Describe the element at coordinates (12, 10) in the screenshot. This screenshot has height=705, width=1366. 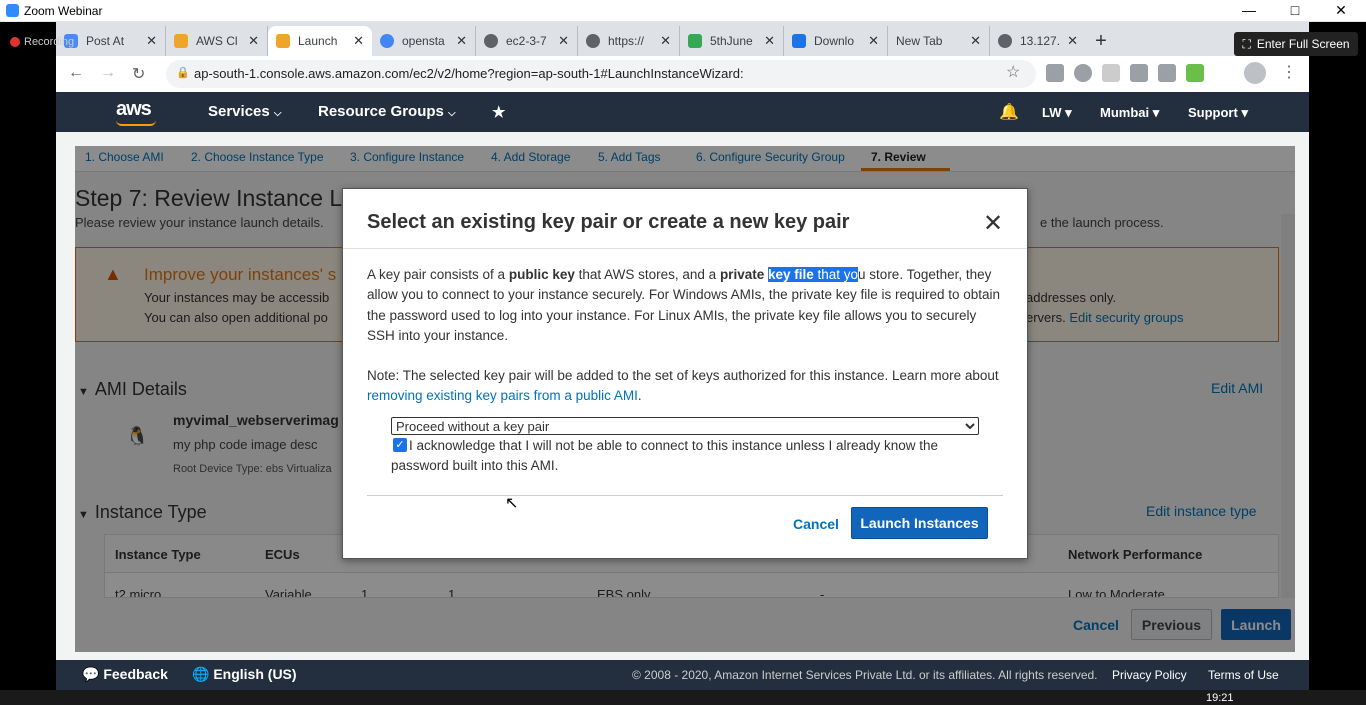
I see `zoom-logo-icon` at that location.